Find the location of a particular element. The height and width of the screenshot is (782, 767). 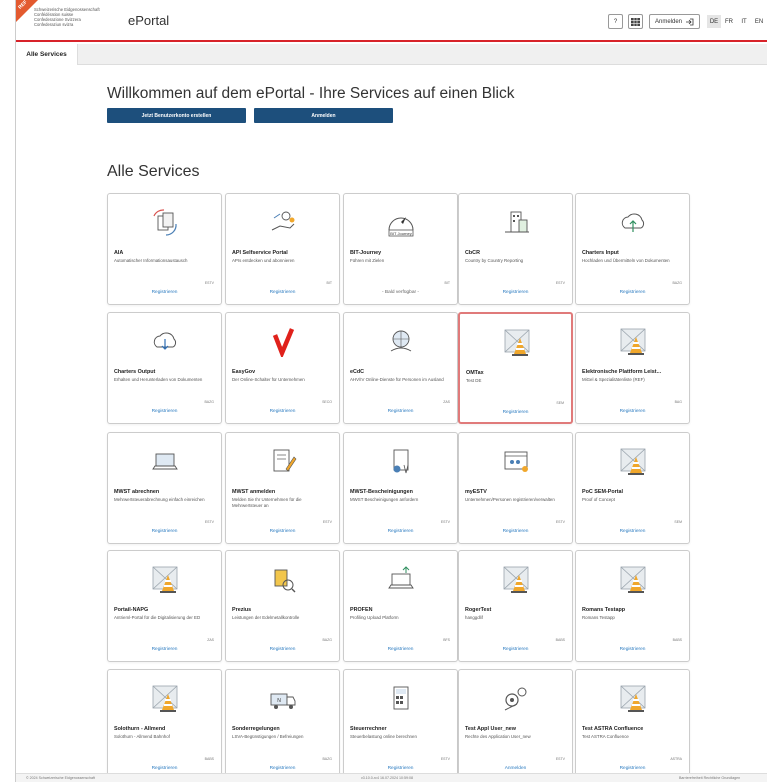

service-title: Test ASTRA Confluence is located at coordinates (613, 729).